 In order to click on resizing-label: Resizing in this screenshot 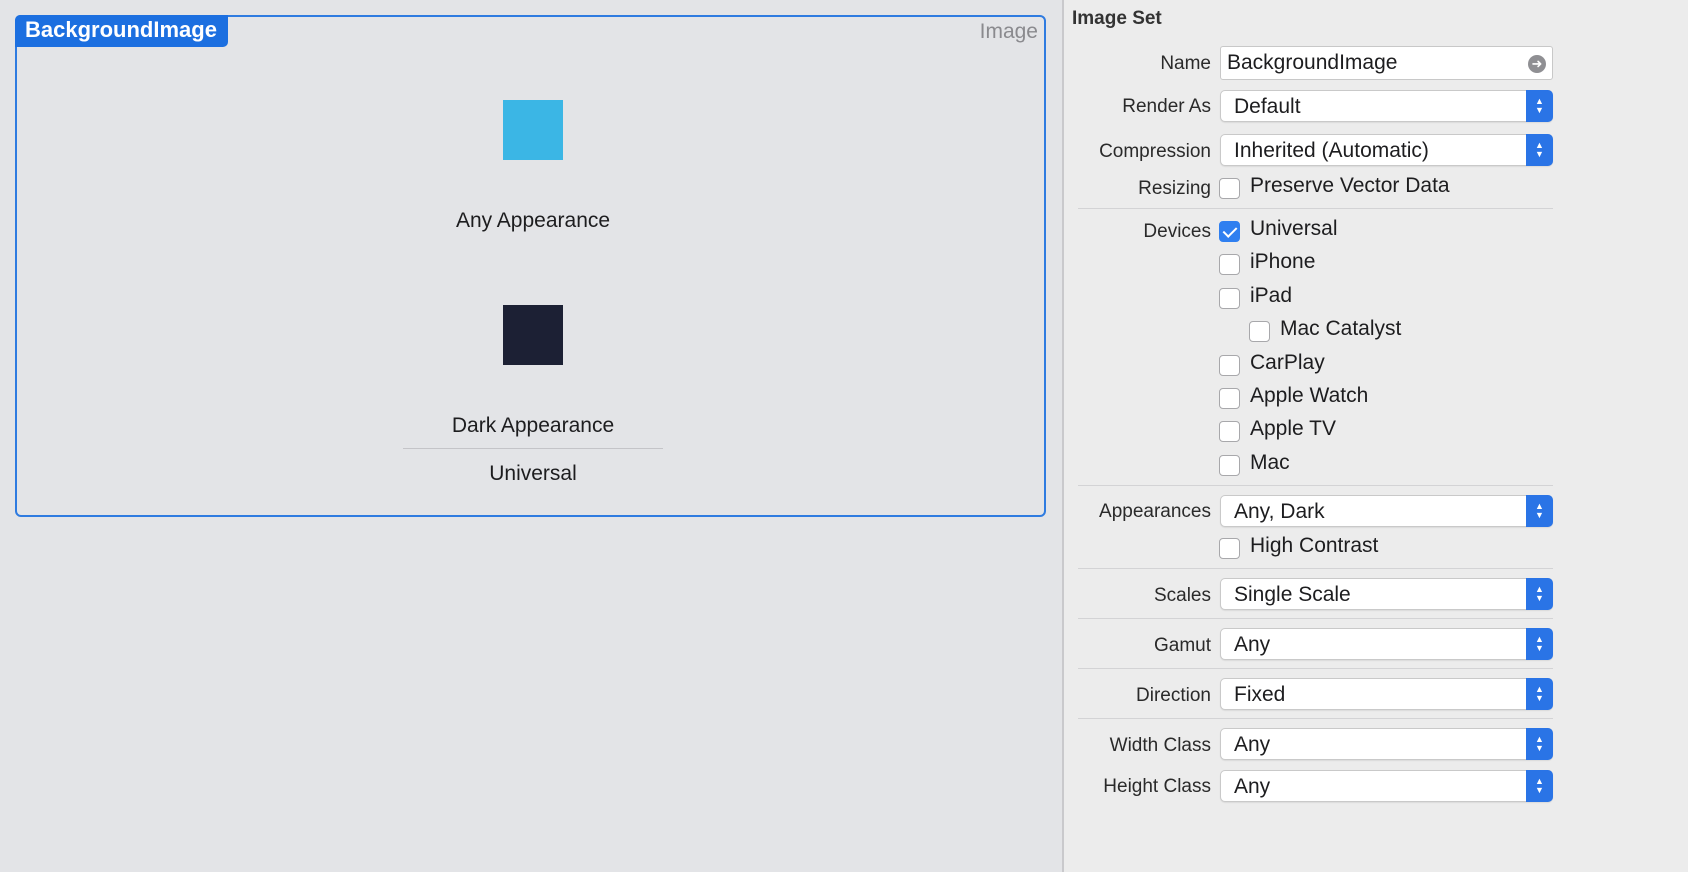, I will do `click(1174, 188)`.